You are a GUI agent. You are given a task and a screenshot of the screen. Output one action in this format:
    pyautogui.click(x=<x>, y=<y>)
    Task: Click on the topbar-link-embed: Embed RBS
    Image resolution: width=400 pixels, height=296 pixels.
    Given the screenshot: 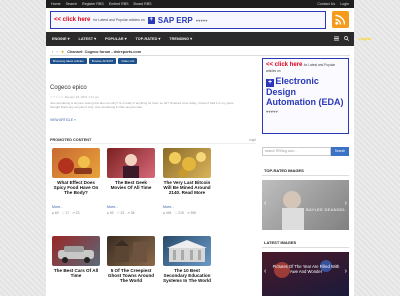 What is the action you would take?
    pyautogui.click(x=119, y=4)
    